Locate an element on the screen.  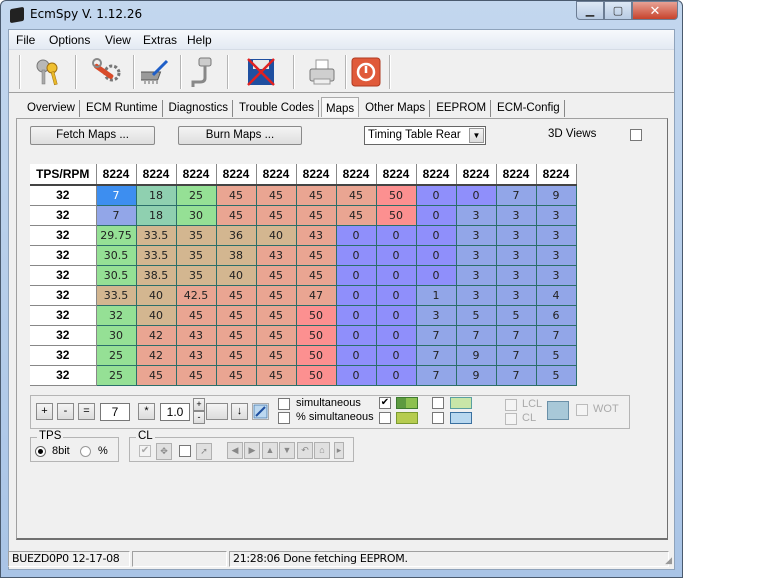
write-chip-button is located at coordinates (156, 72).